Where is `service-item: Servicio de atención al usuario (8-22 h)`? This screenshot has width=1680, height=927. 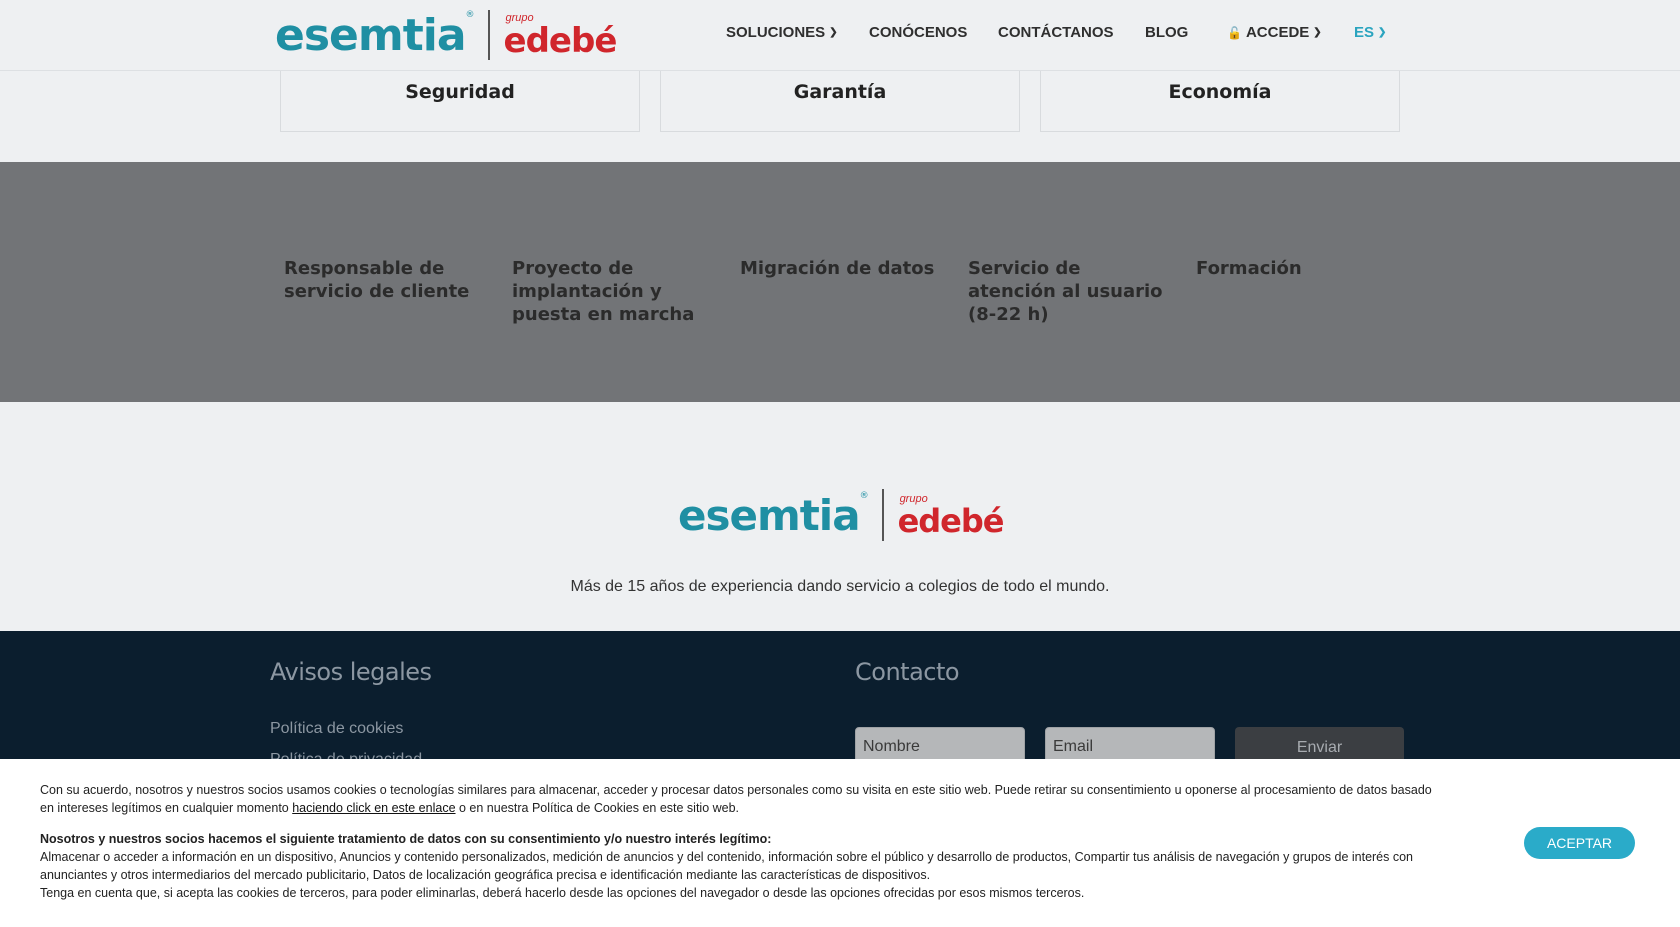 service-item: Servicio de atención al usuario (8-22 h) is located at coordinates (1065, 291).